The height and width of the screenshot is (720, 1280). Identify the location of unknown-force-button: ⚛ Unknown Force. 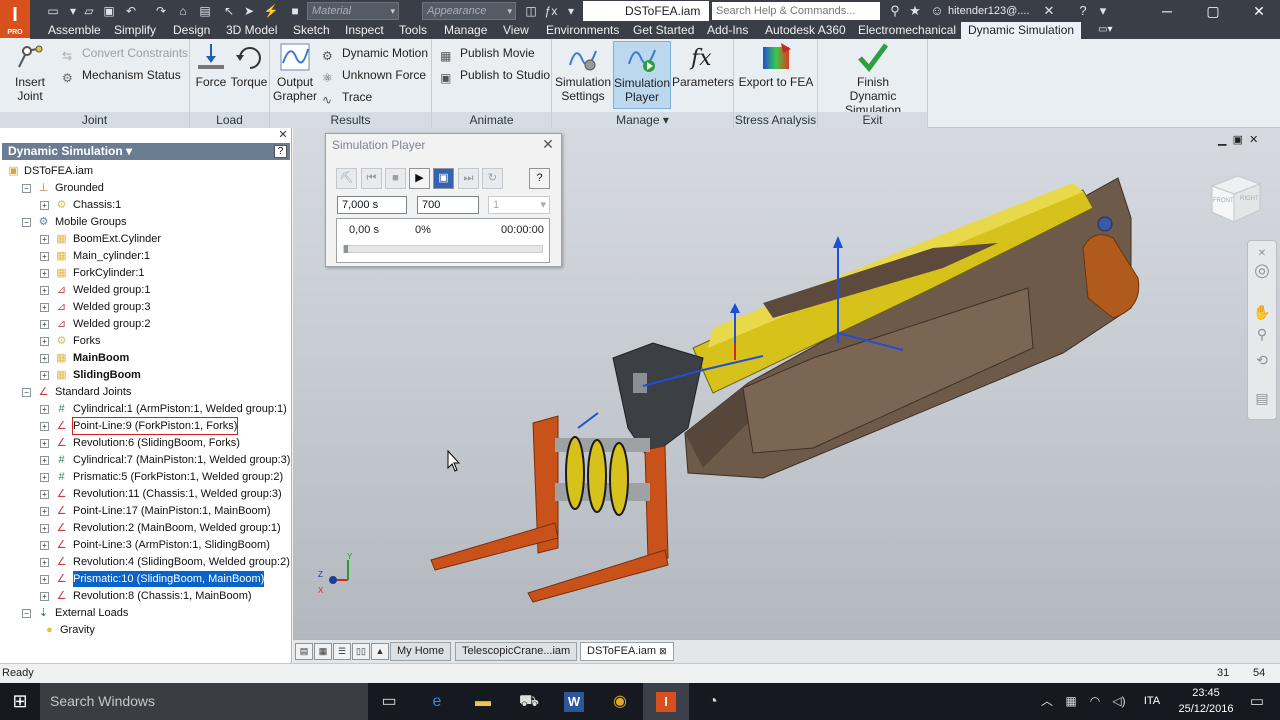
(374, 75).